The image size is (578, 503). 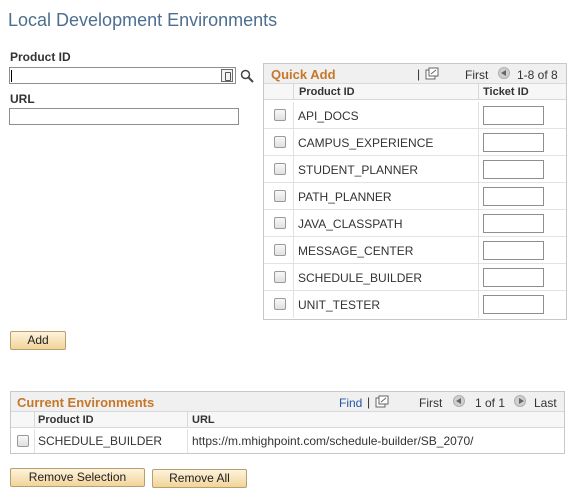 I want to click on table-row: CAMPUS_EXPERIENCE, so click(x=415, y=142).